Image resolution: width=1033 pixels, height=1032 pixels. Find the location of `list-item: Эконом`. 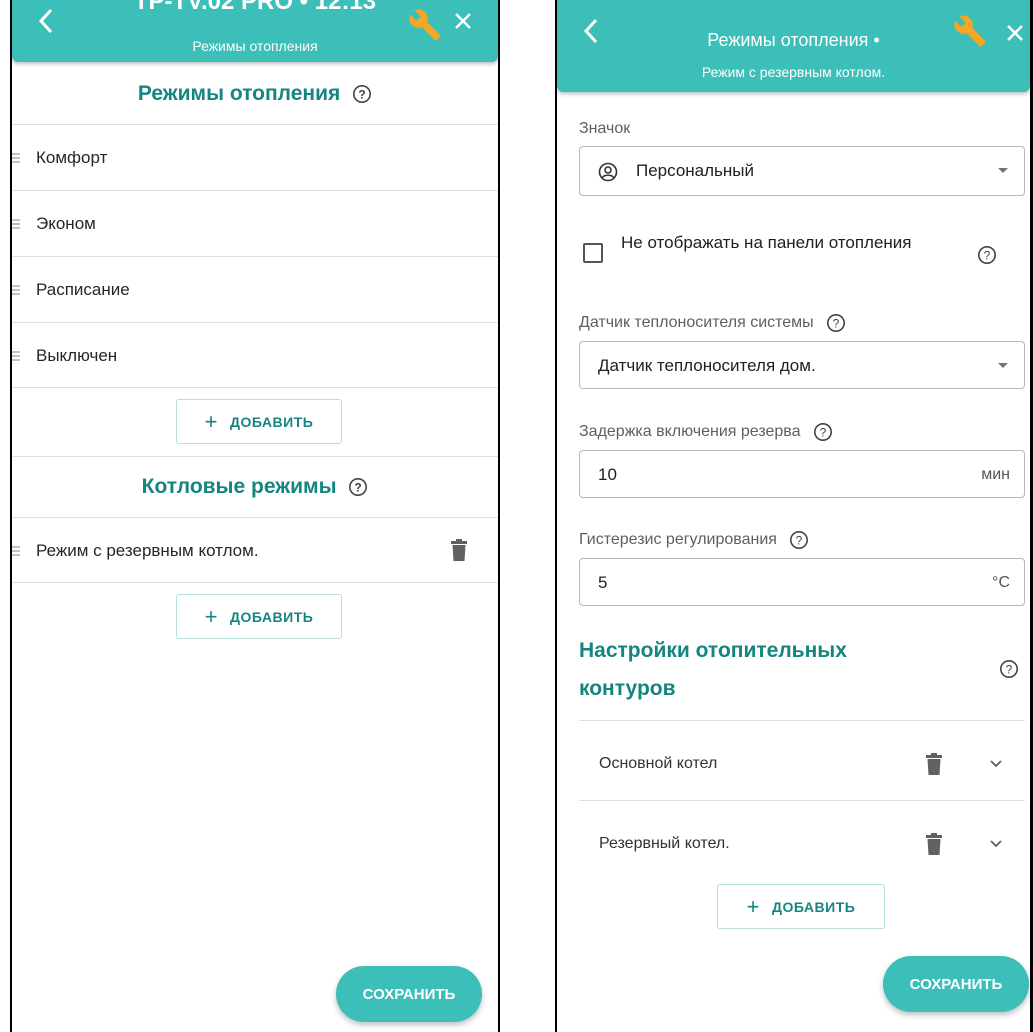

list-item: Эконом is located at coordinates (255, 223).